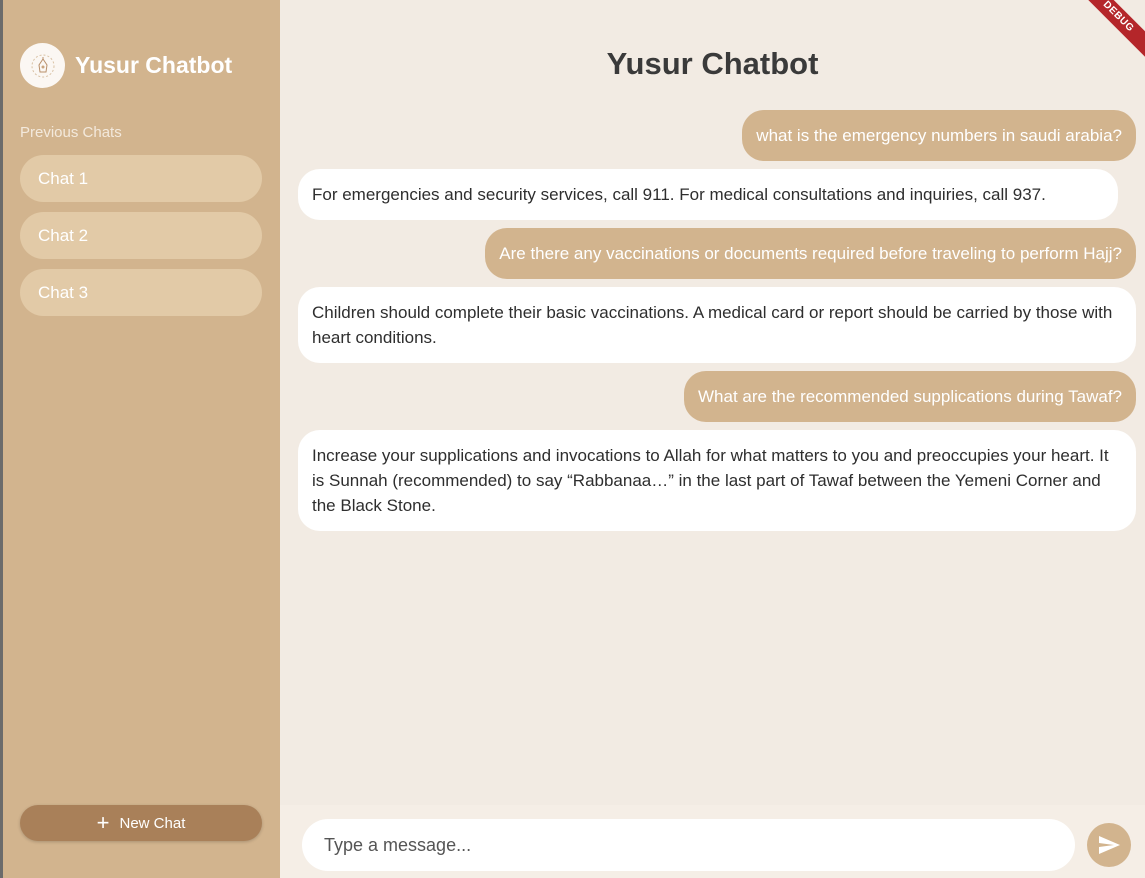 The height and width of the screenshot is (878, 1145). I want to click on new-chat-label: New Chat, so click(152, 823).